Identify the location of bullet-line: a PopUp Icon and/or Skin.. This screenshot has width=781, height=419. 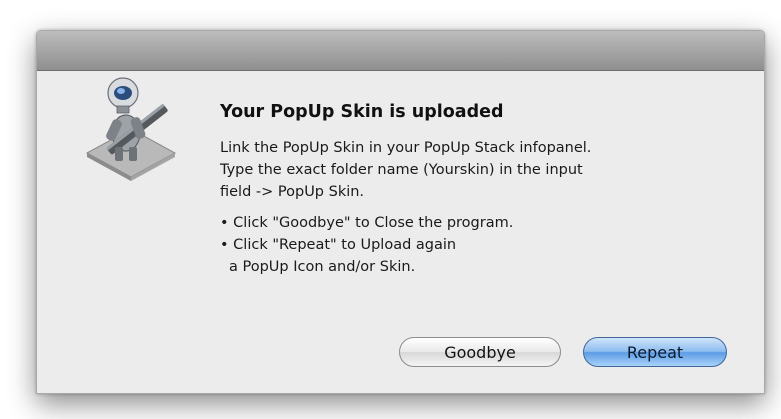
(322, 267).